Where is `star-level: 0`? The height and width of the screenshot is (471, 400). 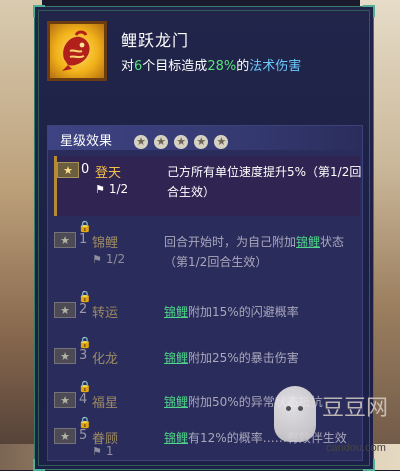 star-level: 0 is located at coordinates (85, 169).